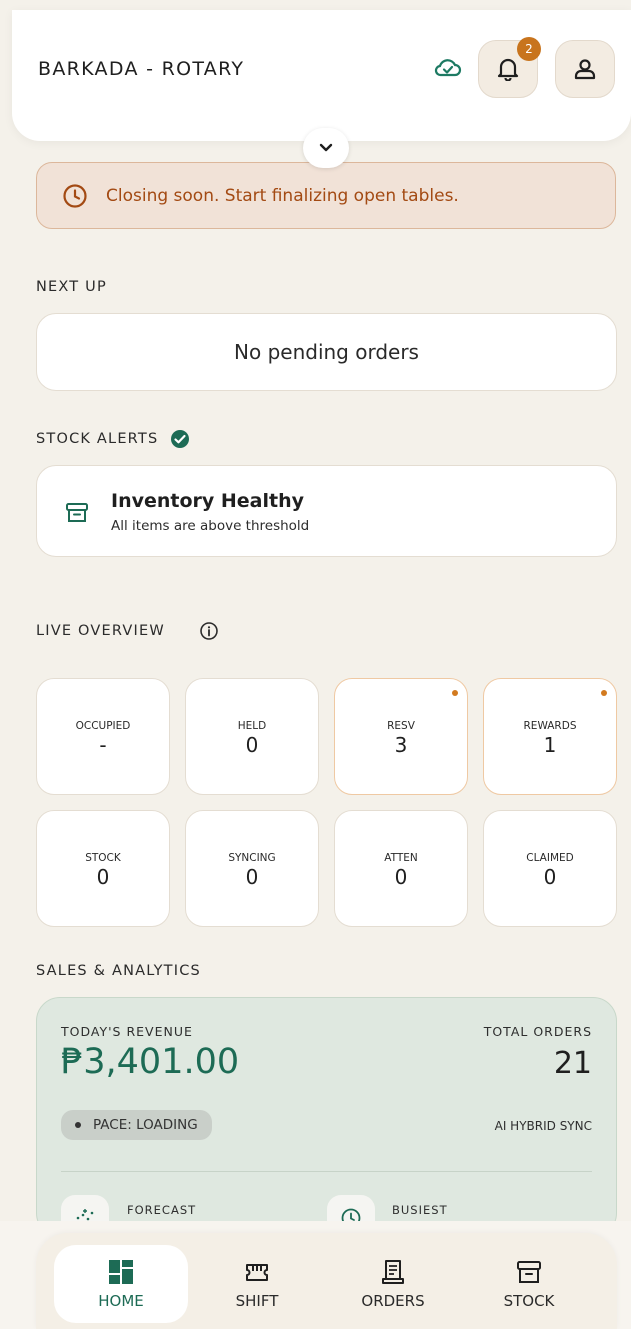 This screenshot has width=631, height=1329. Describe the element at coordinates (180, 439) in the screenshot. I see `check-circle-icon` at that location.